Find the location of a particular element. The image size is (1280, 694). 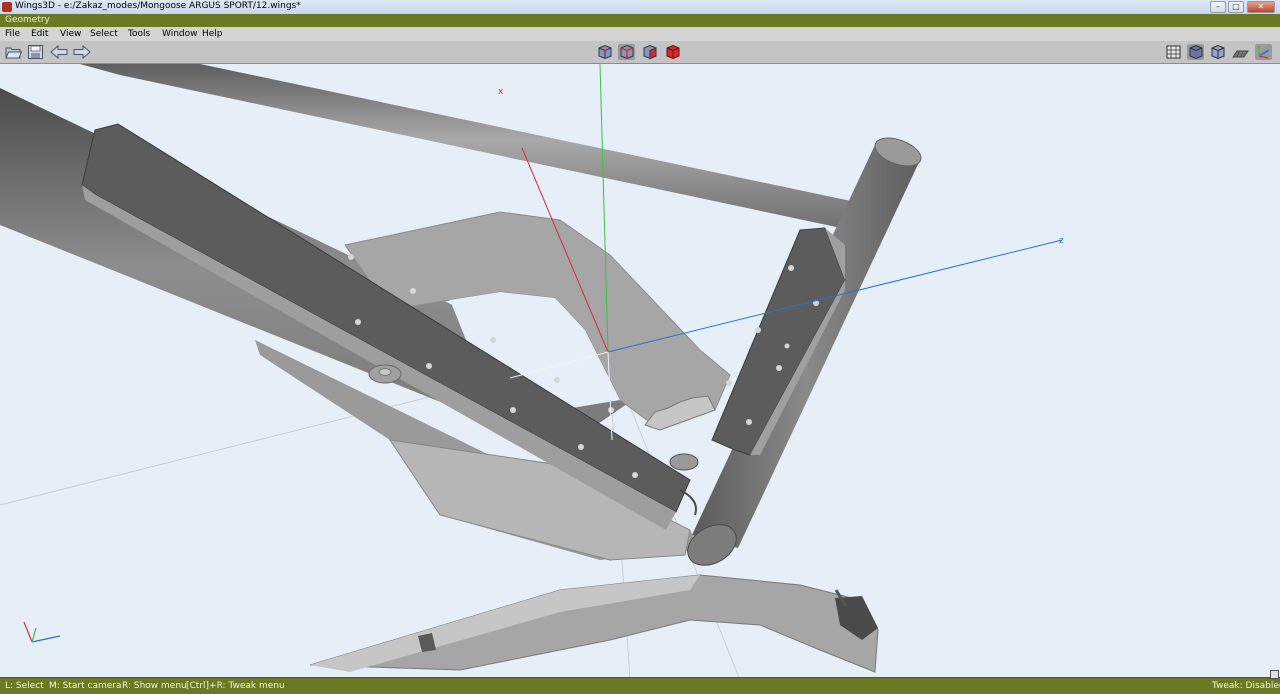

edge-mode-icon is located at coordinates (626, 52).